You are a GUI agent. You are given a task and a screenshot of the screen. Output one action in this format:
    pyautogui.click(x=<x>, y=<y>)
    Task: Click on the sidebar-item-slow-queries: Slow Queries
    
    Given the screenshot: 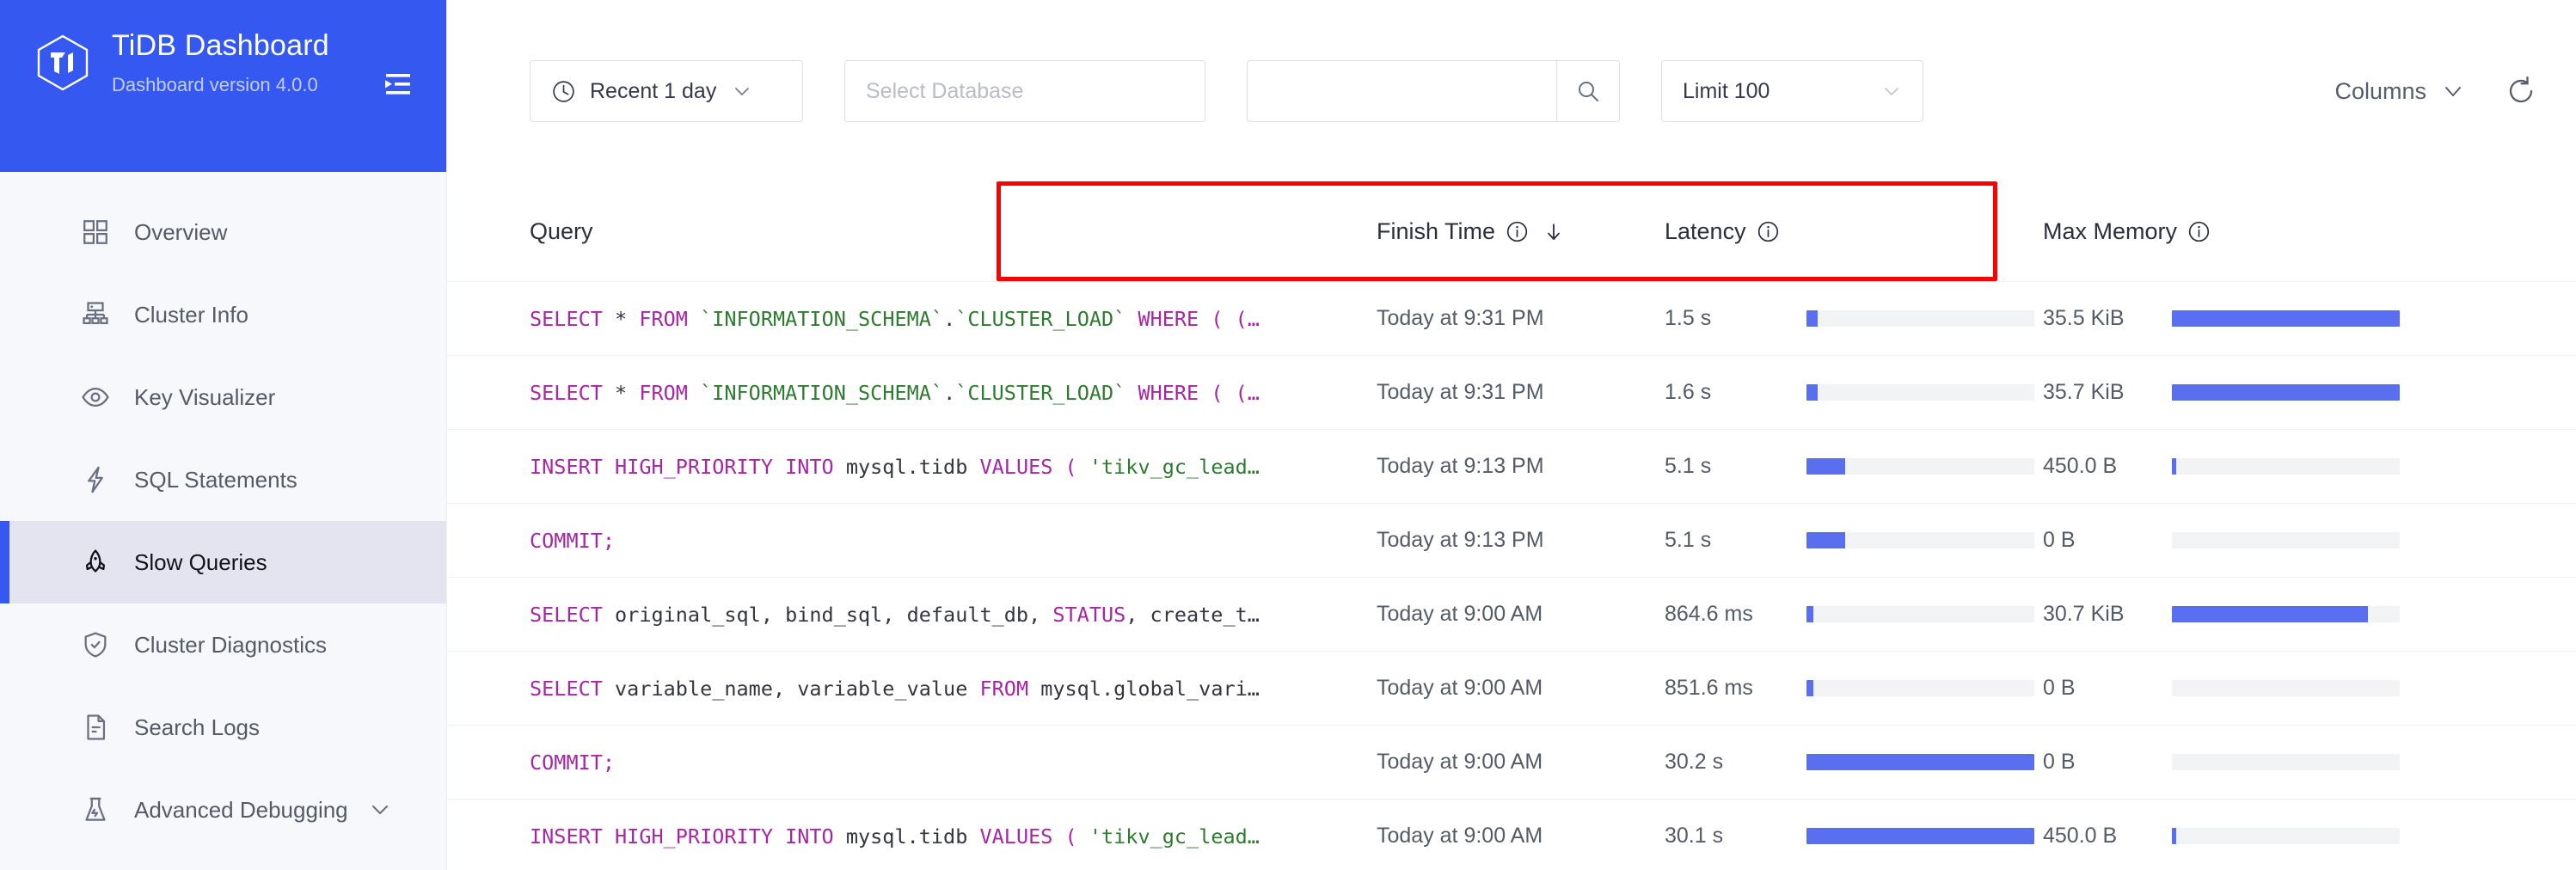 What is the action you would take?
    pyautogui.click(x=223, y=562)
    